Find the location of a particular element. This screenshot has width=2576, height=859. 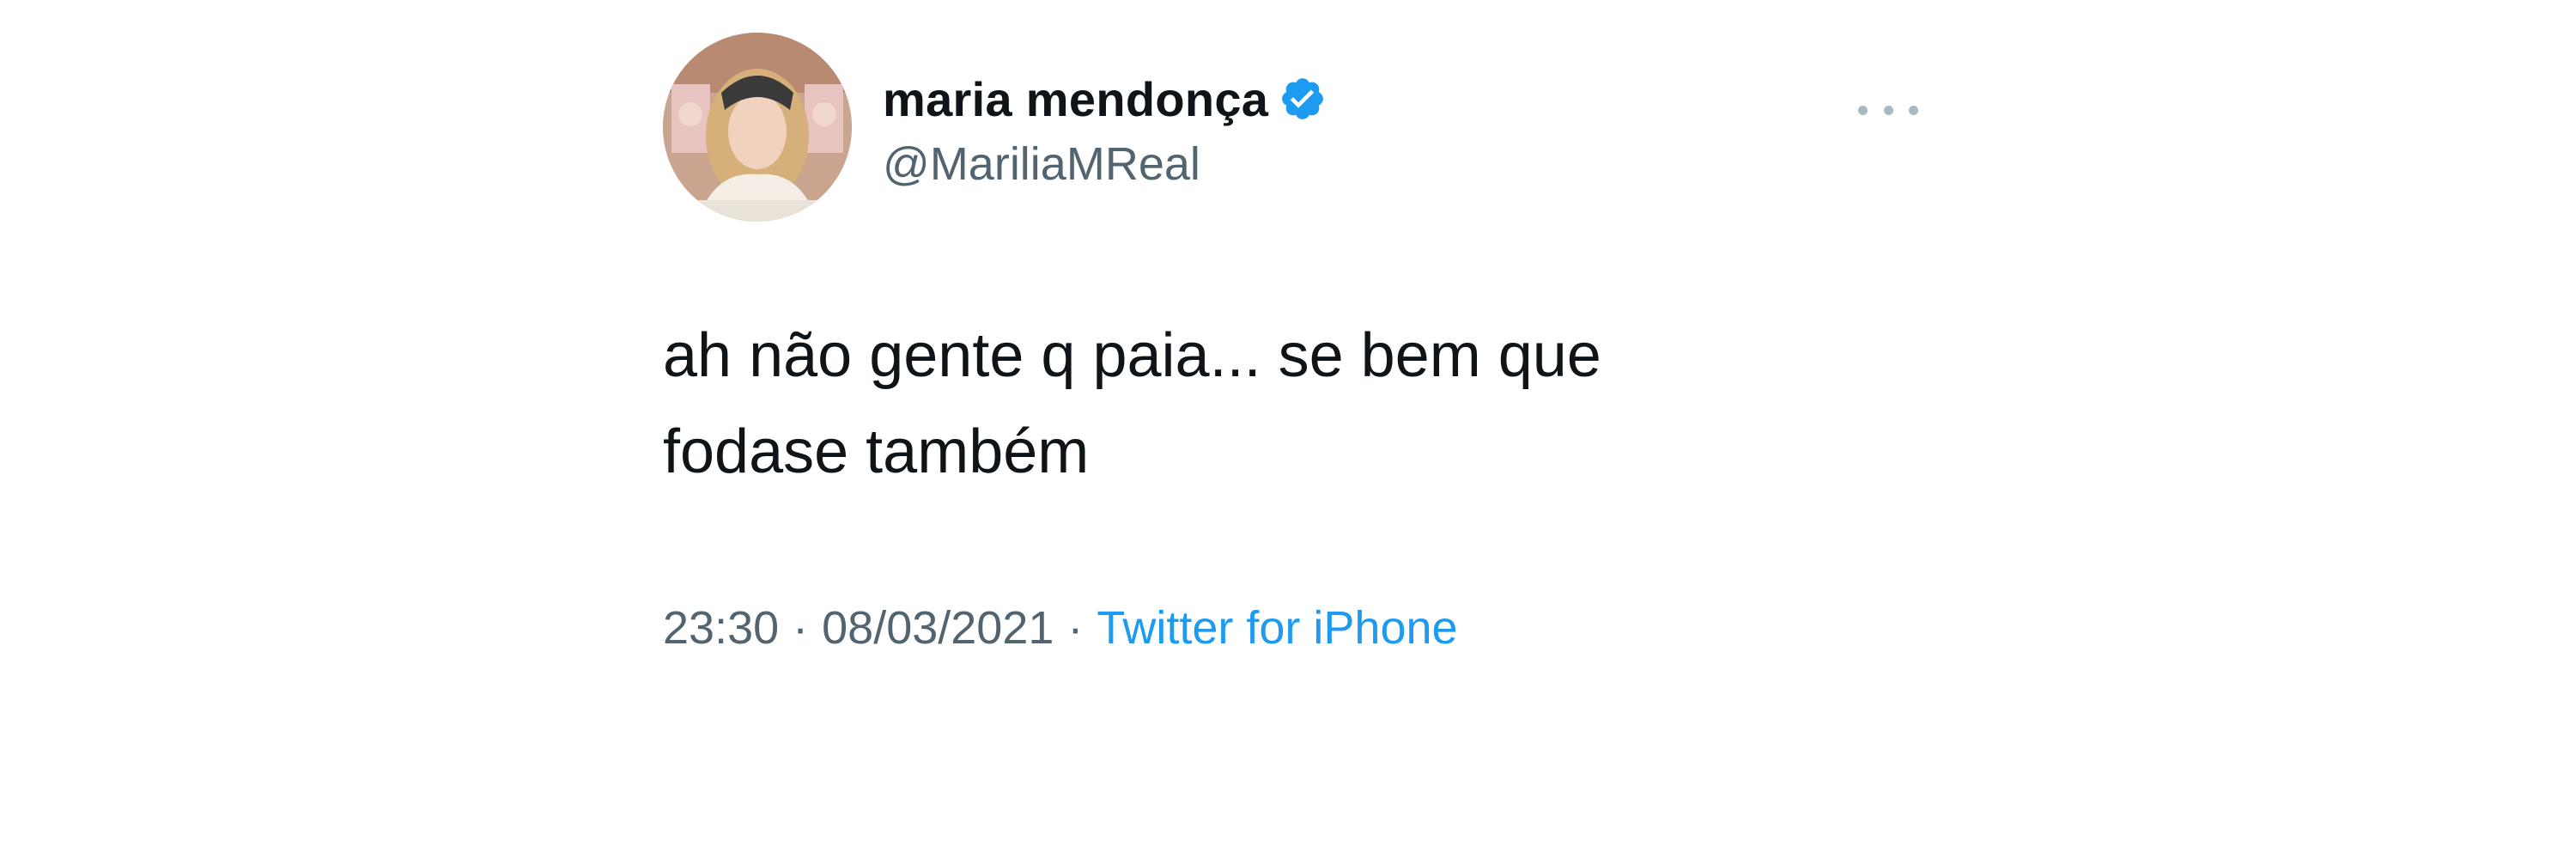

source-link: Twitter for iPhone is located at coordinates (1277, 628).